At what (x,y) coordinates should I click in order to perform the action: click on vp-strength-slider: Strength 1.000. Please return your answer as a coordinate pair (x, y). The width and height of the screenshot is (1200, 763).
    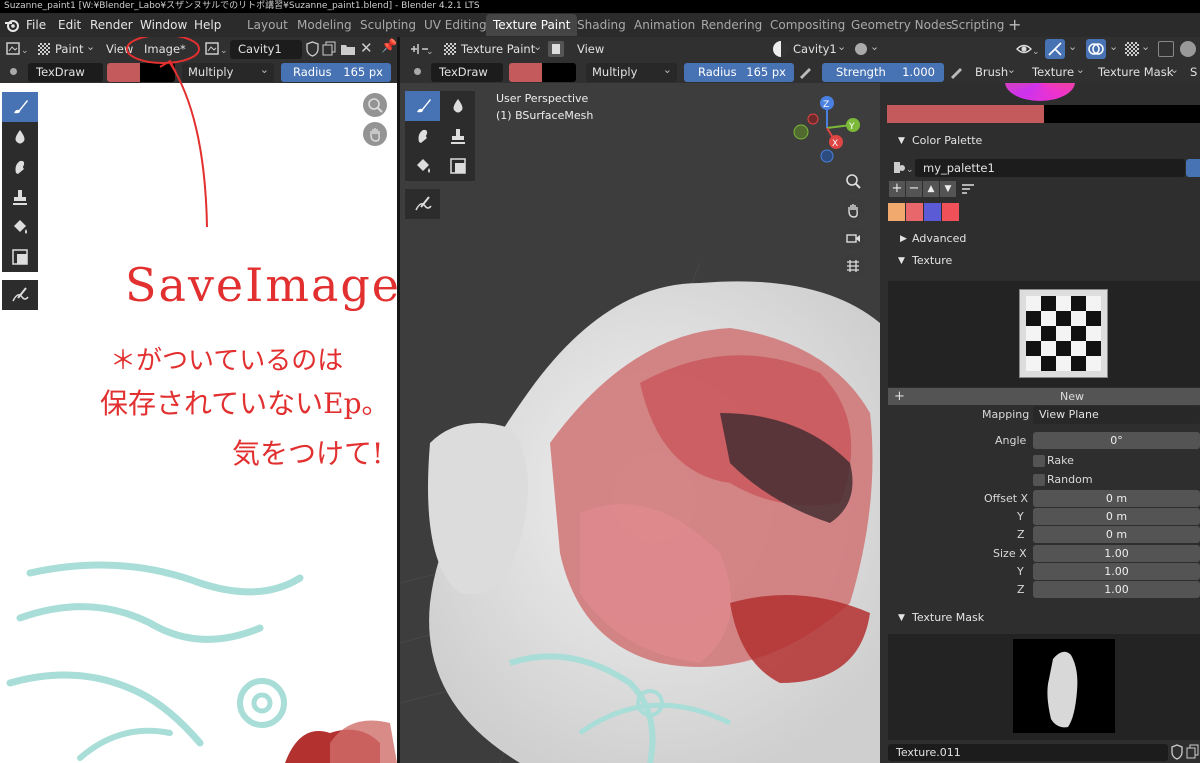
    Looking at the image, I should click on (883, 72).